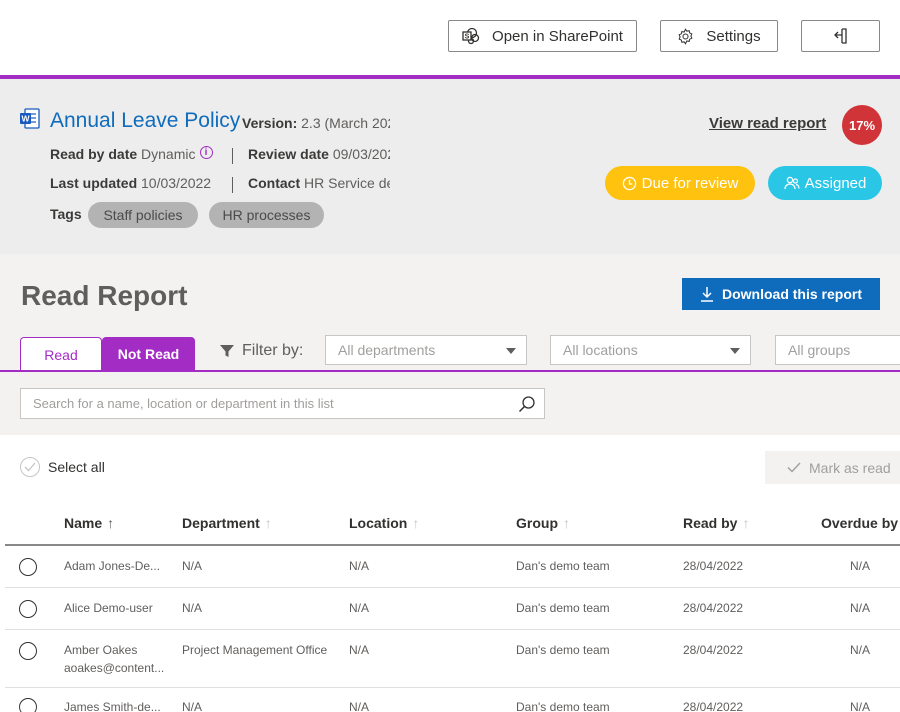 The width and height of the screenshot is (900, 712). What do you see at coordinates (819, 350) in the screenshot?
I see `groups-dropdown-value: All groups` at bounding box center [819, 350].